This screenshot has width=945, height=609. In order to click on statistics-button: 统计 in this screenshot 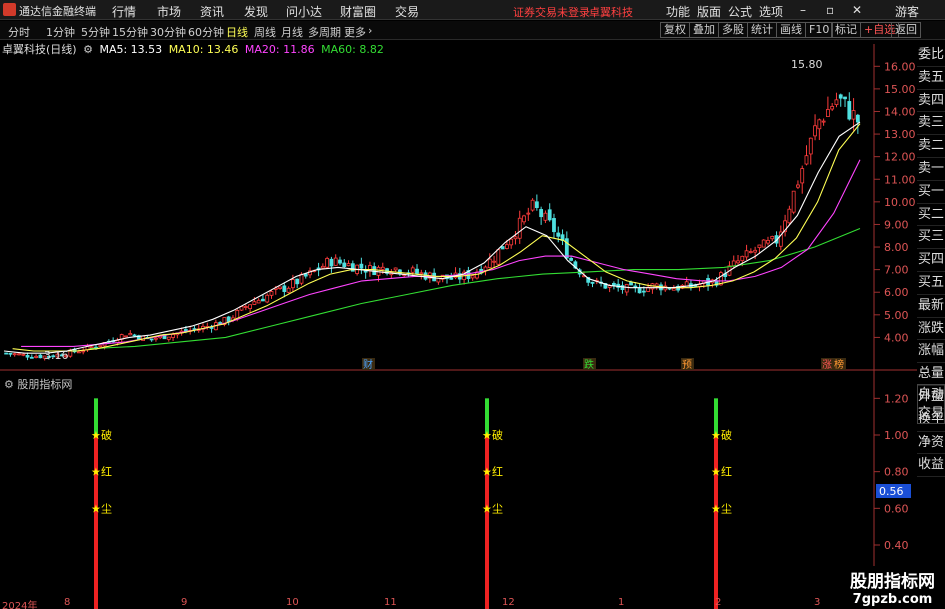, I will do `click(762, 30)`.